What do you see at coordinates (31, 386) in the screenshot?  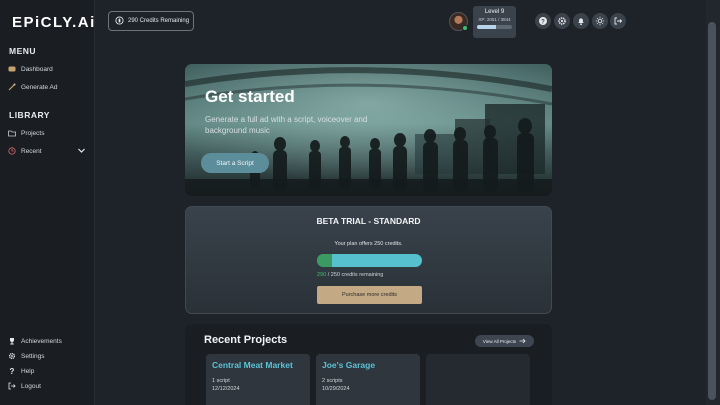 I see `sidebar-item-label: Logout` at bounding box center [31, 386].